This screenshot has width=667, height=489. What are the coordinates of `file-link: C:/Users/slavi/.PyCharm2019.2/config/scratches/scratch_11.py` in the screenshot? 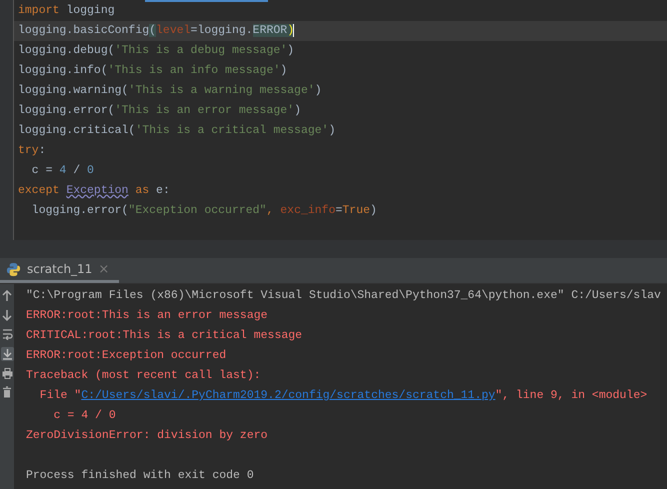 It's located at (288, 395).